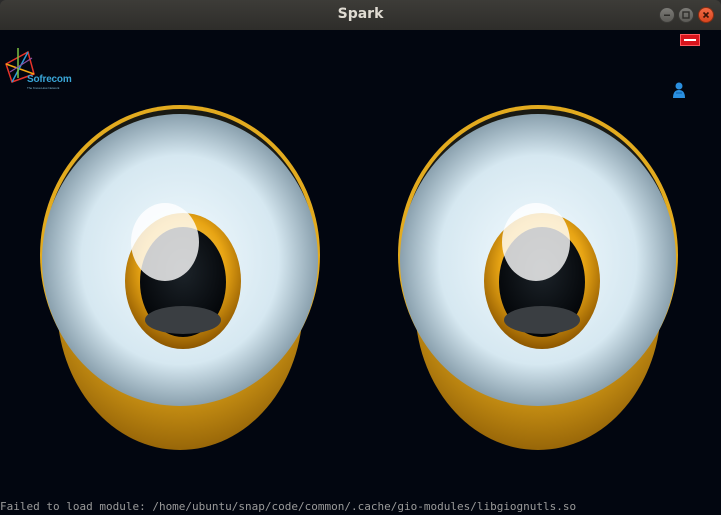  I want to click on minus-icon, so click(690, 40).